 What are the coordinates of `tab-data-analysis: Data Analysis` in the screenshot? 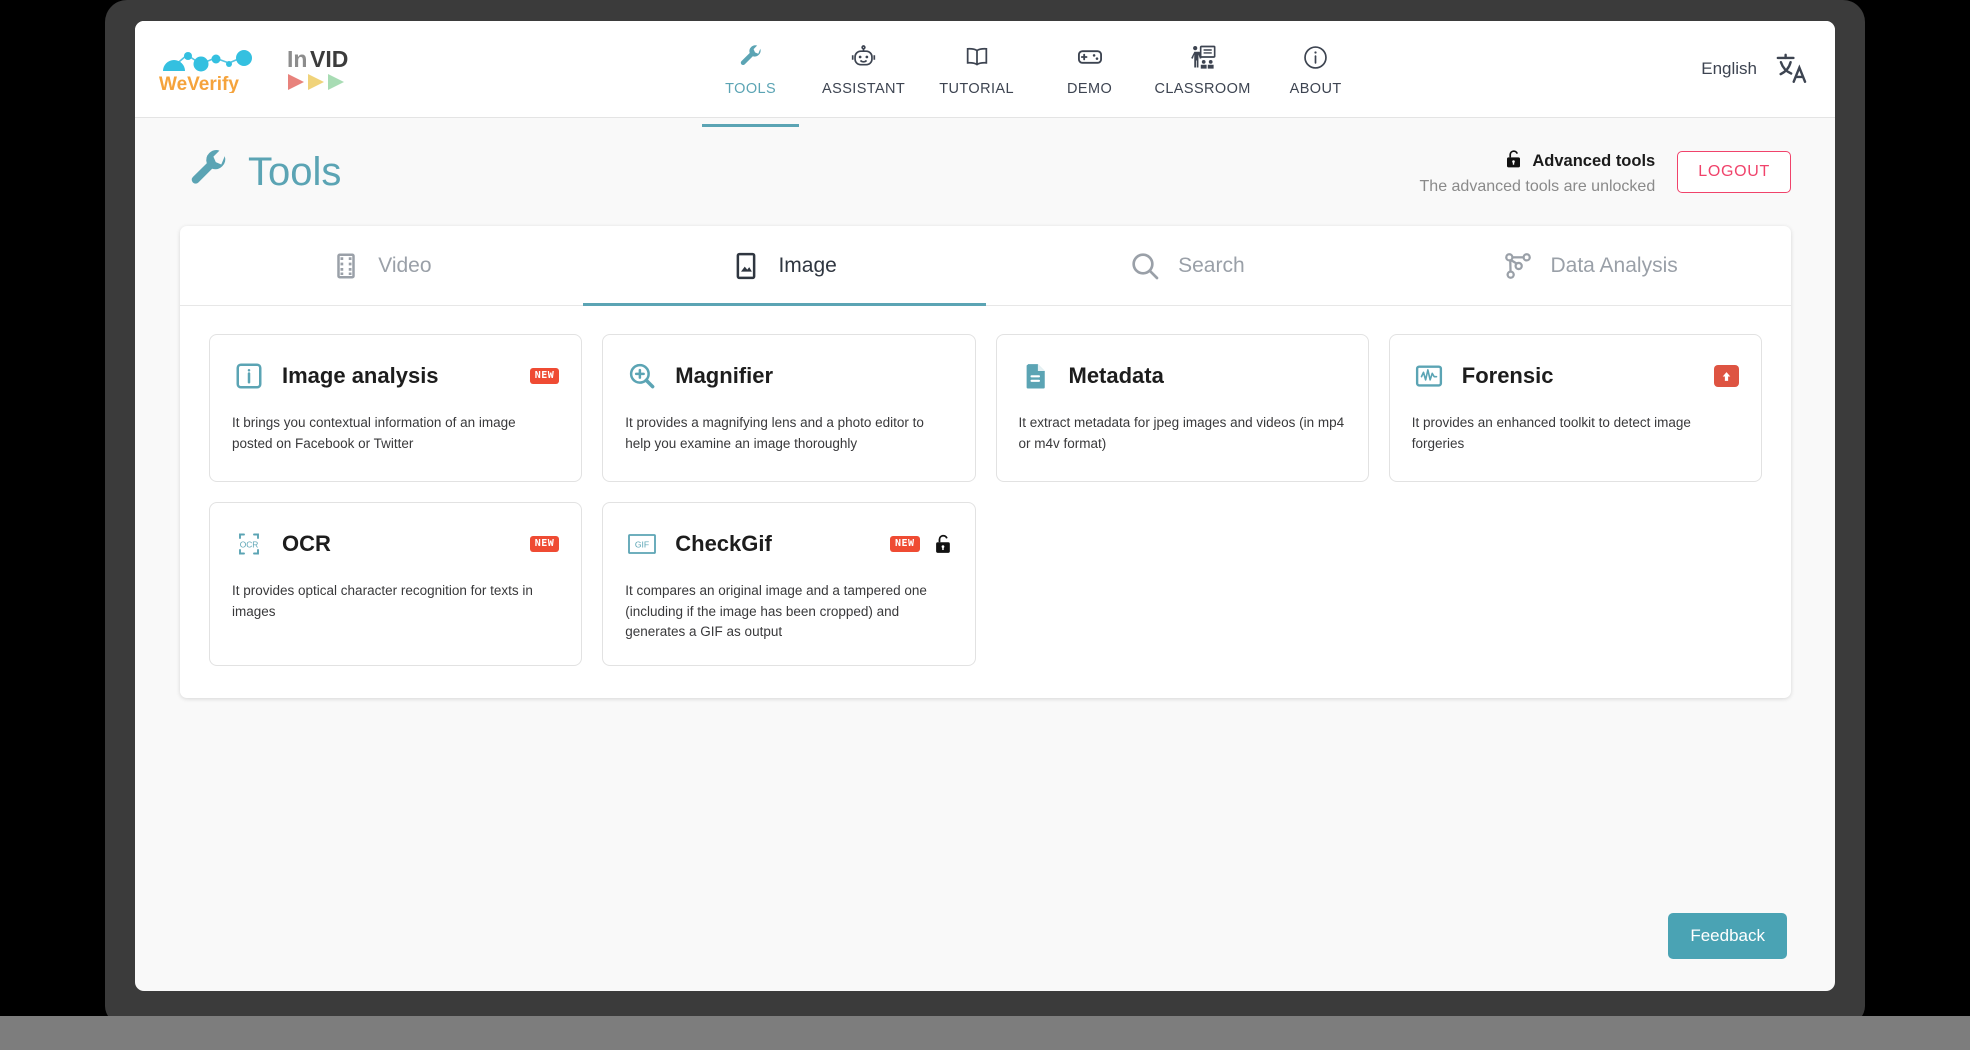 It's located at (1589, 265).